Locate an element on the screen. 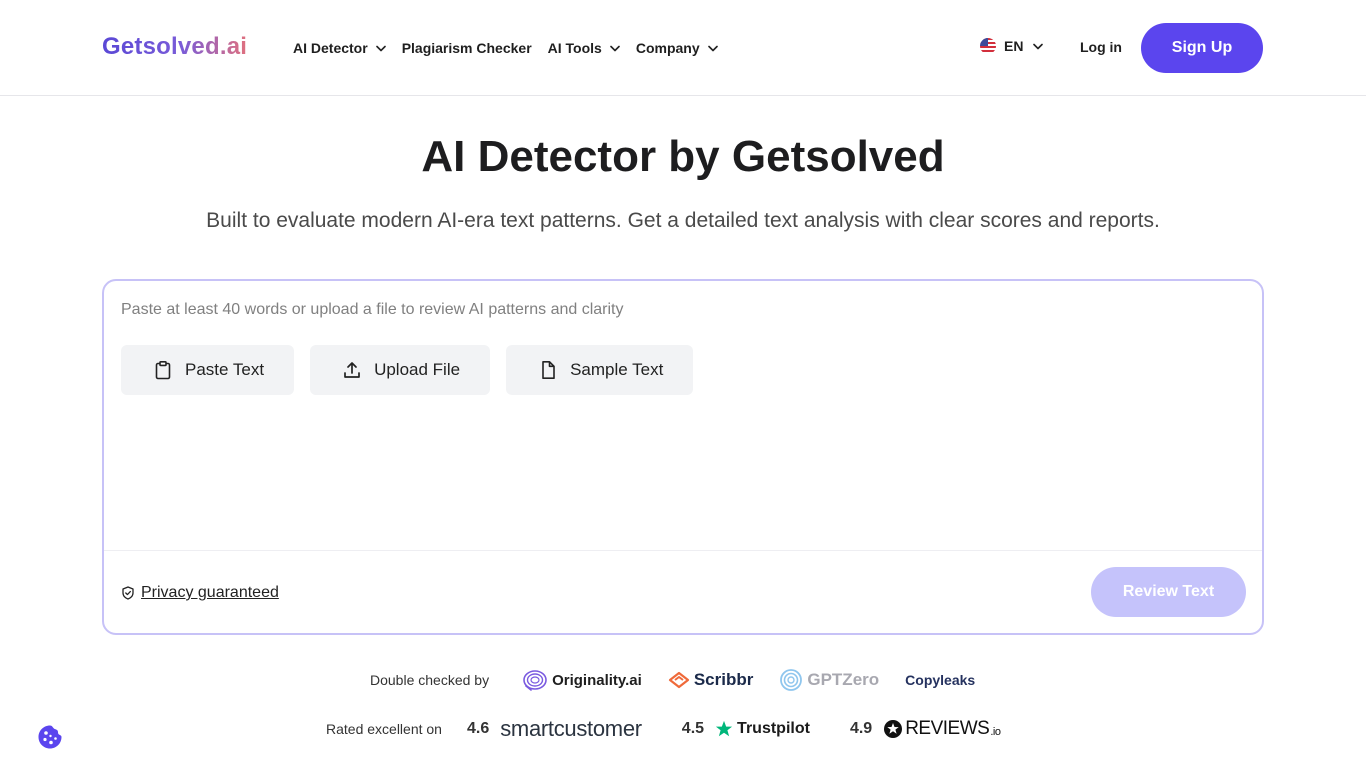  upload-file-button: Upload File is located at coordinates (400, 370).